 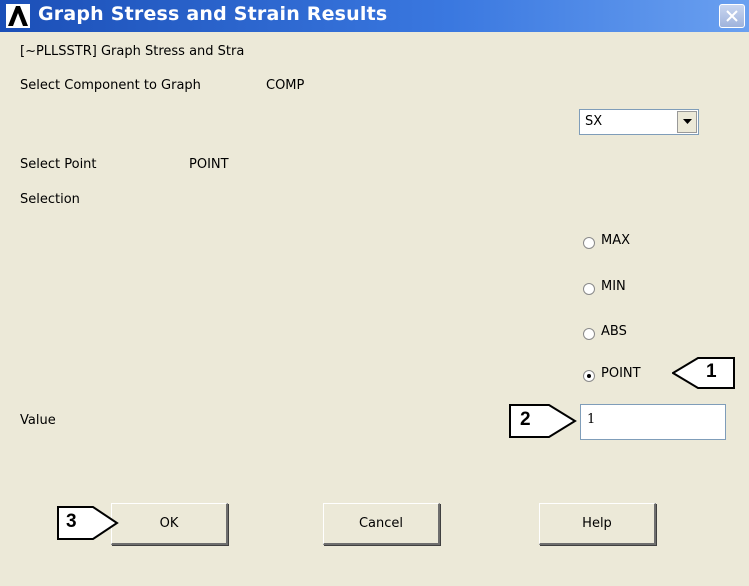 I want to click on radio-label: MAX, so click(x=616, y=240).